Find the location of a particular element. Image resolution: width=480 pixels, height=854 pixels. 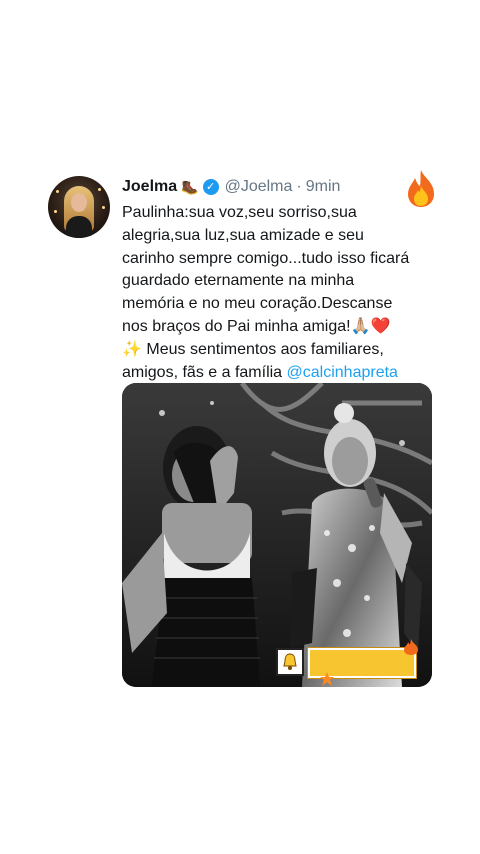

avatar is located at coordinates (79, 207).